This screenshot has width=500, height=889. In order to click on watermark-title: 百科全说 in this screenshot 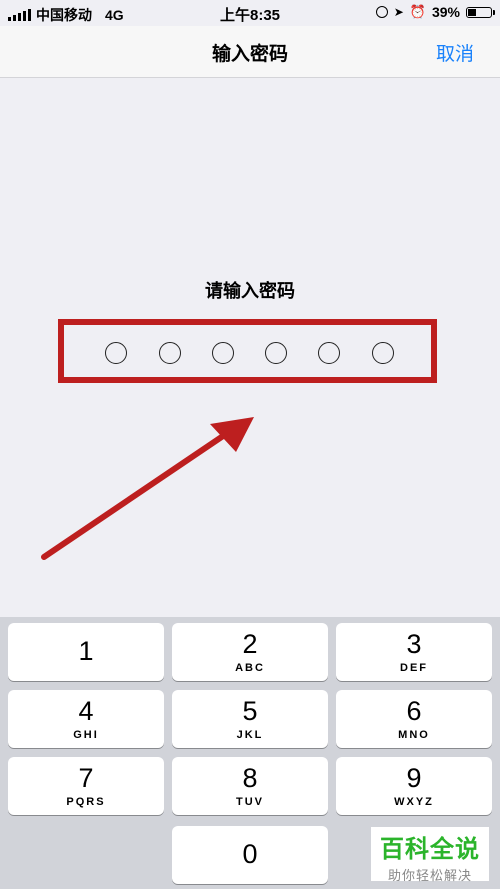, I will do `click(430, 849)`.